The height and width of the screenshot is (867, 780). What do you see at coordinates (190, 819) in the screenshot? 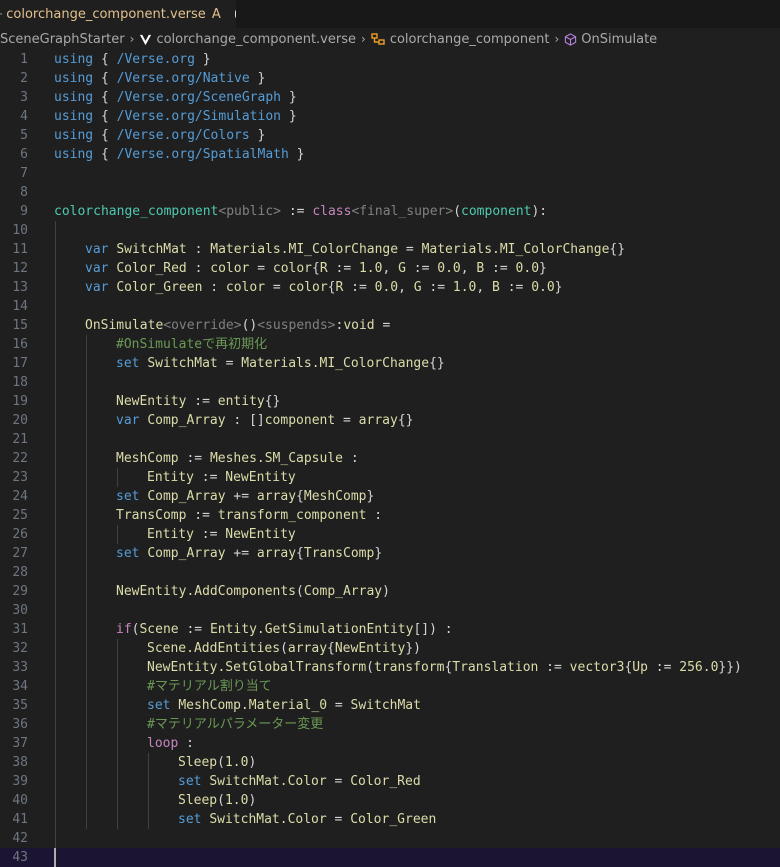
I see `code-token: set` at bounding box center [190, 819].